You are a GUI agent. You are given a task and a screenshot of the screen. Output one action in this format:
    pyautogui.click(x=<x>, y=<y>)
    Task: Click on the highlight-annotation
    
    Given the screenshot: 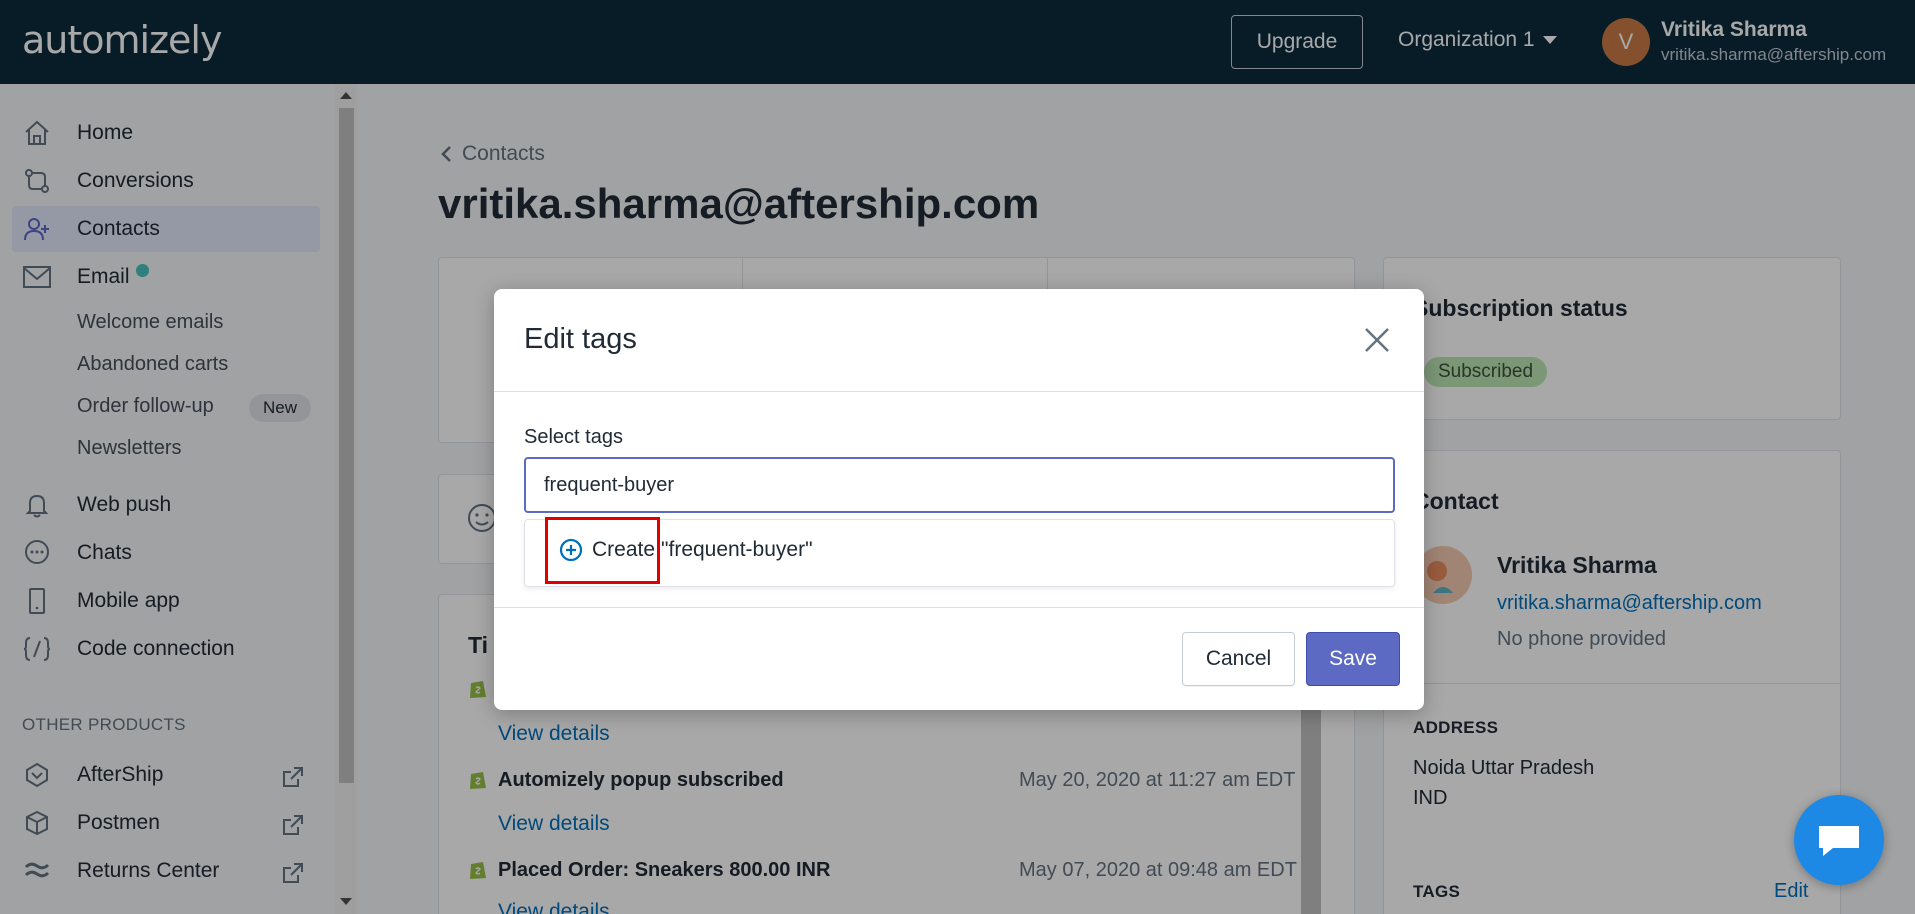 What is the action you would take?
    pyautogui.click(x=602, y=550)
    